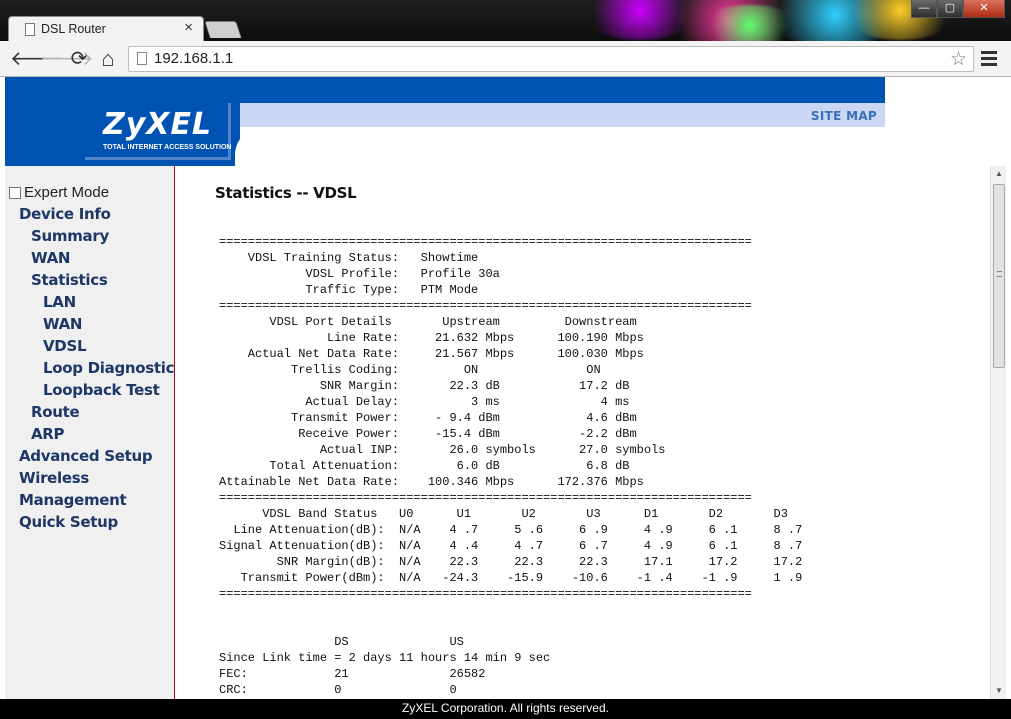 The height and width of the screenshot is (719, 1011). What do you see at coordinates (54, 478) in the screenshot?
I see `nav-wireless: Wireless` at bounding box center [54, 478].